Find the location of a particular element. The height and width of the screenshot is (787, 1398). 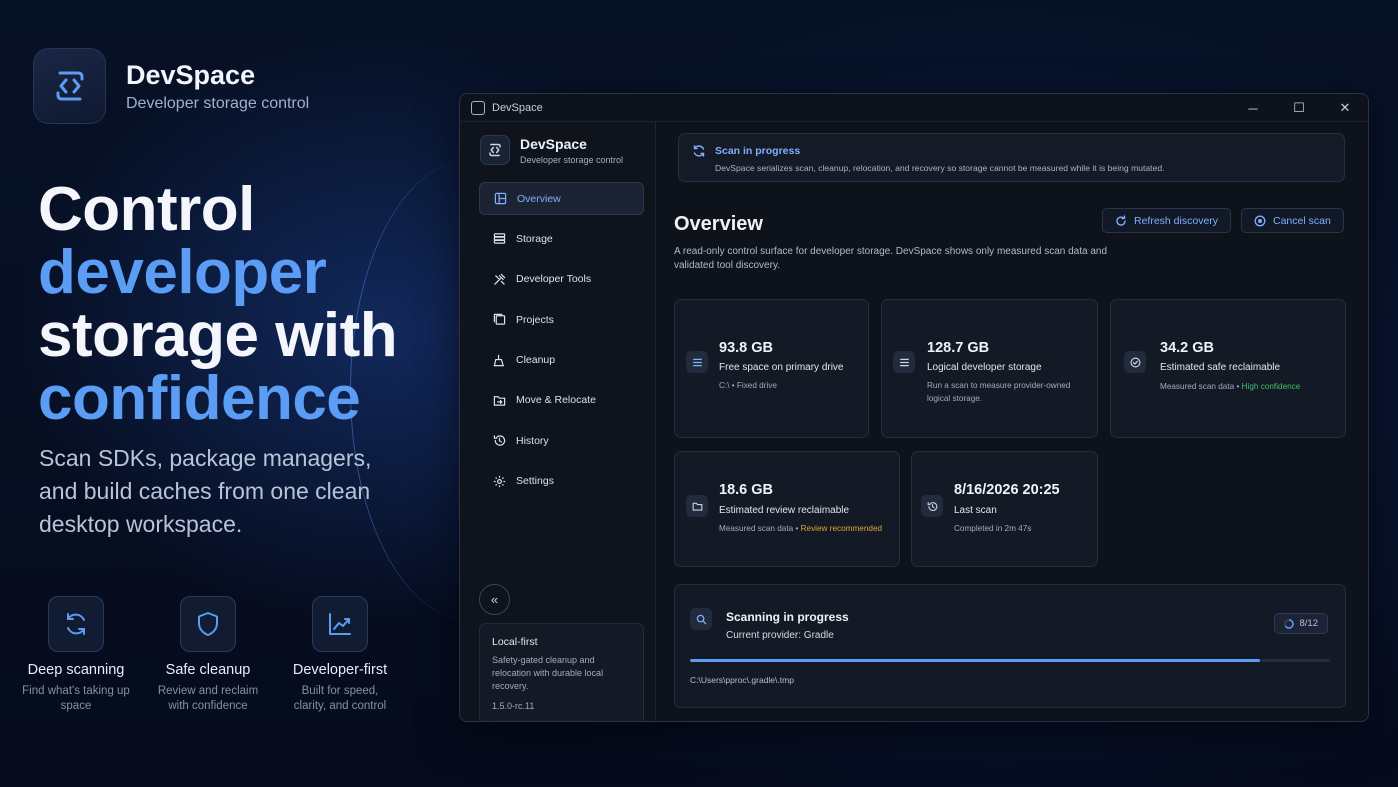

sidebar-item-storage: Storage is located at coordinates (561, 238).